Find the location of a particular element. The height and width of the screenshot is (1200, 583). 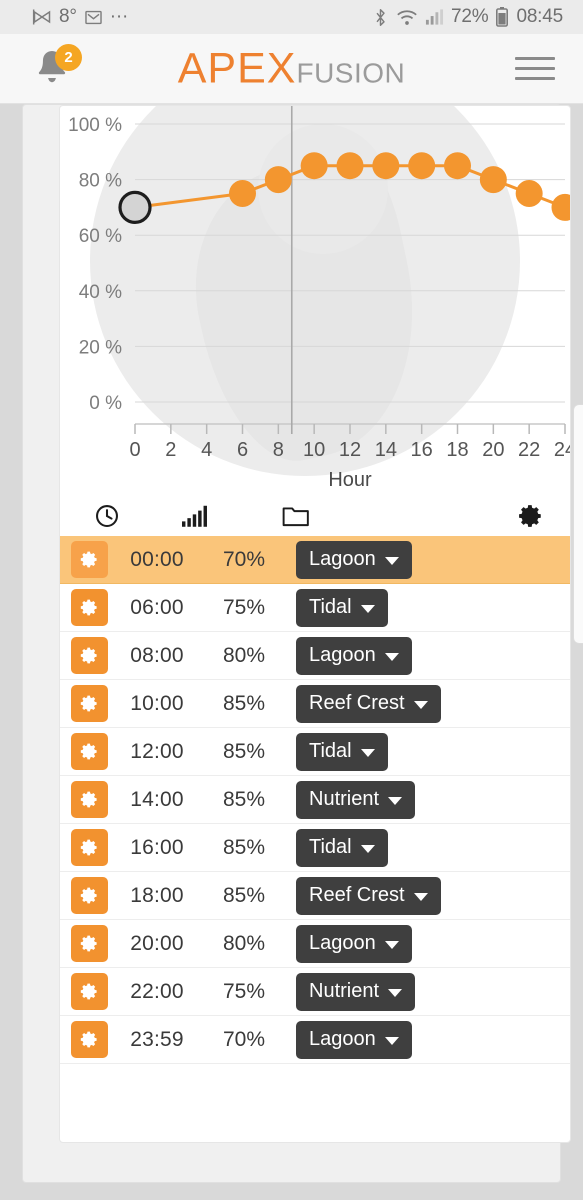

chart-data-points is located at coordinates (344, 188).